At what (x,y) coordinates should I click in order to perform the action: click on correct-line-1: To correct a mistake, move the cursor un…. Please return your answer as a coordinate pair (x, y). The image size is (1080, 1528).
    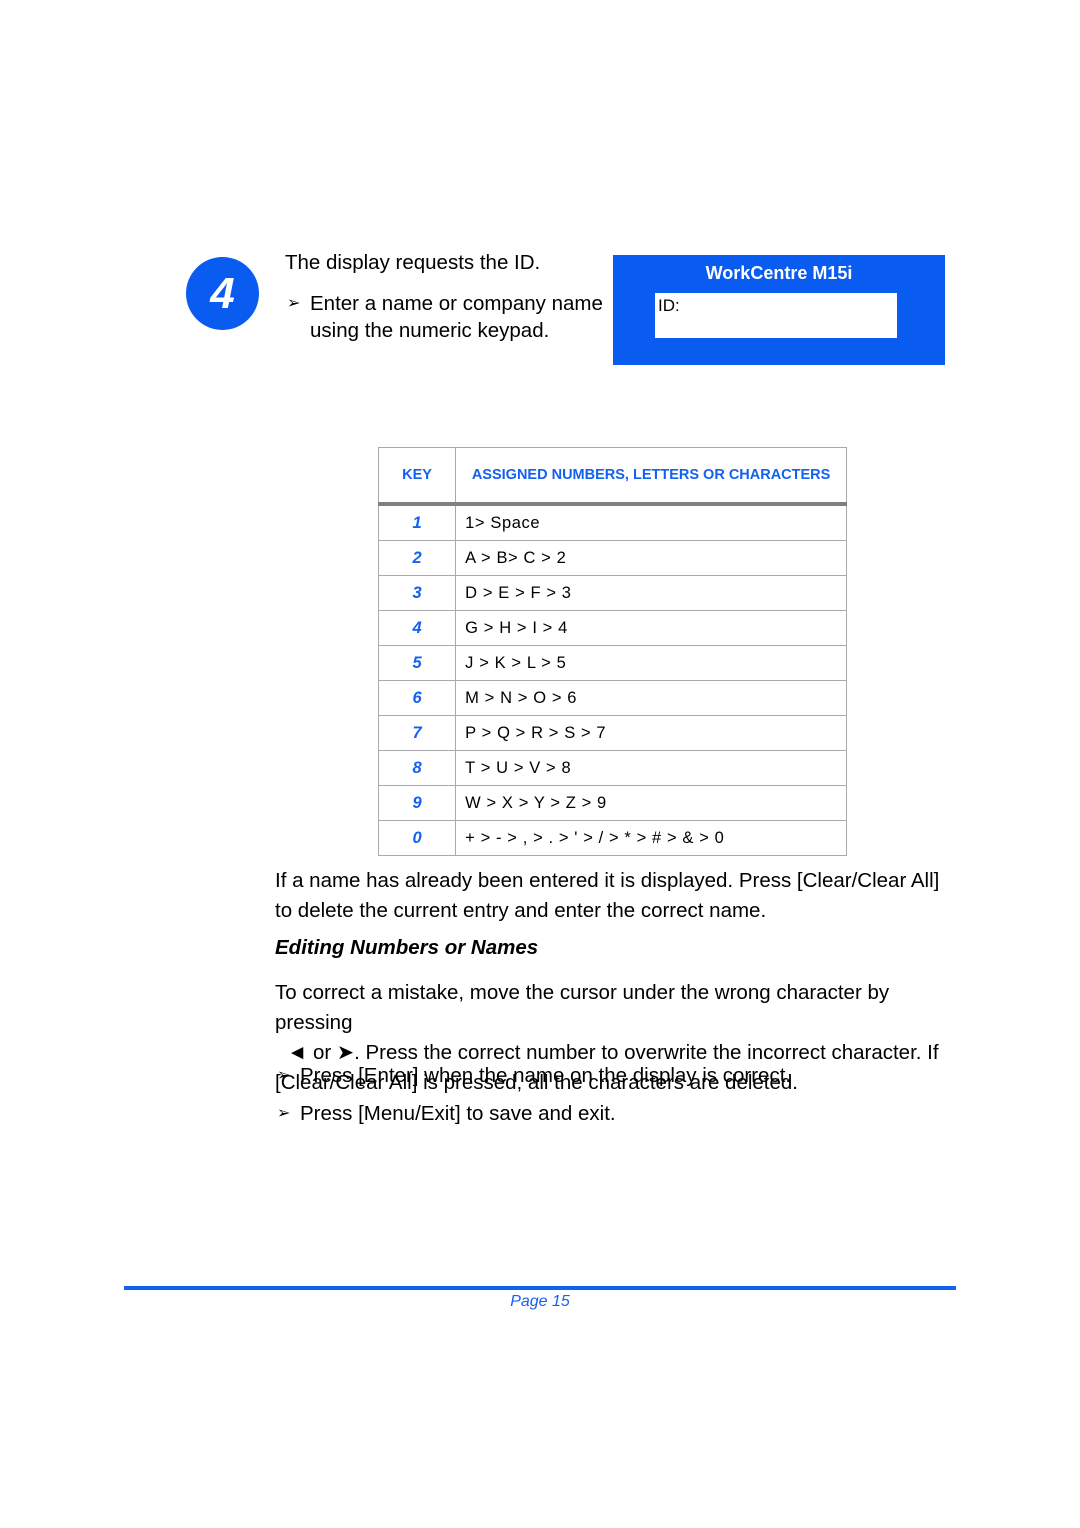
    Looking at the image, I should click on (582, 1007).